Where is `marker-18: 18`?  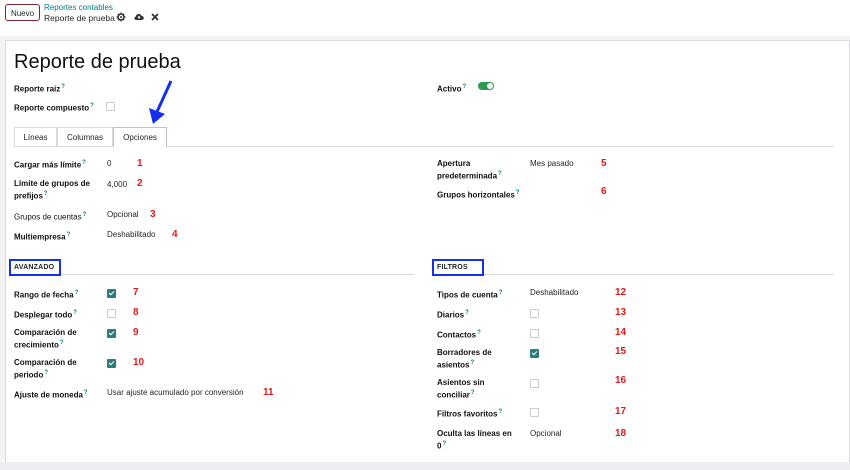
marker-18: 18 is located at coordinates (621, 433).